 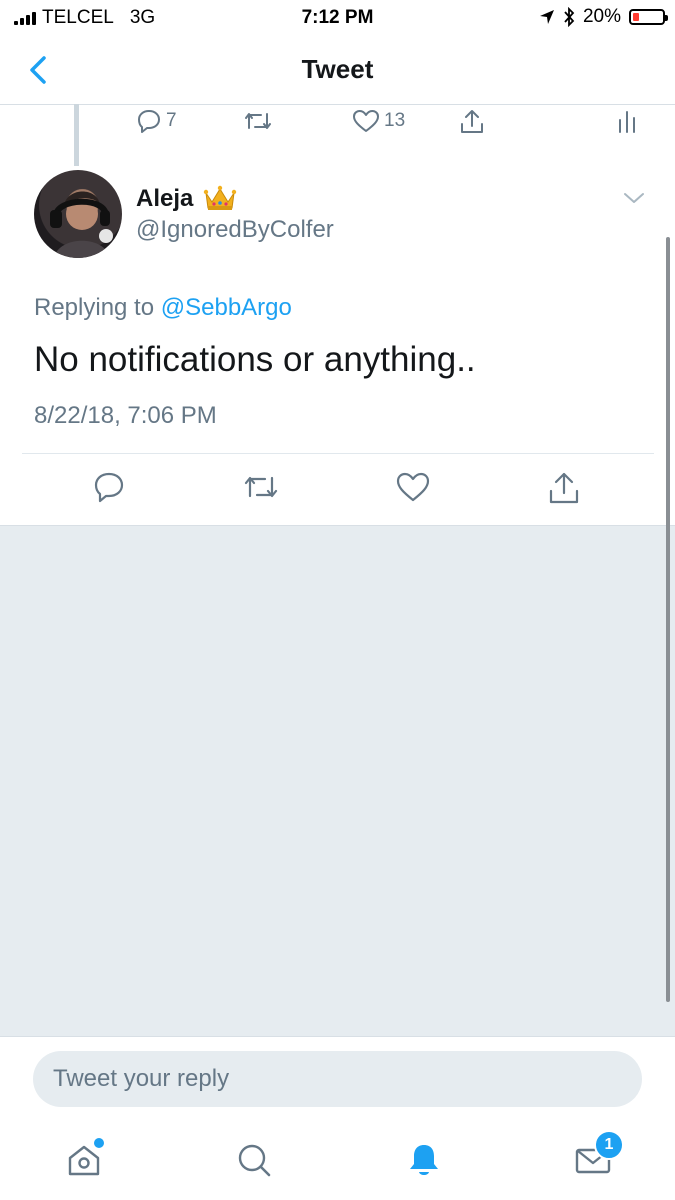 I want to click on tab-notifications, so click(x=424, y=1160).